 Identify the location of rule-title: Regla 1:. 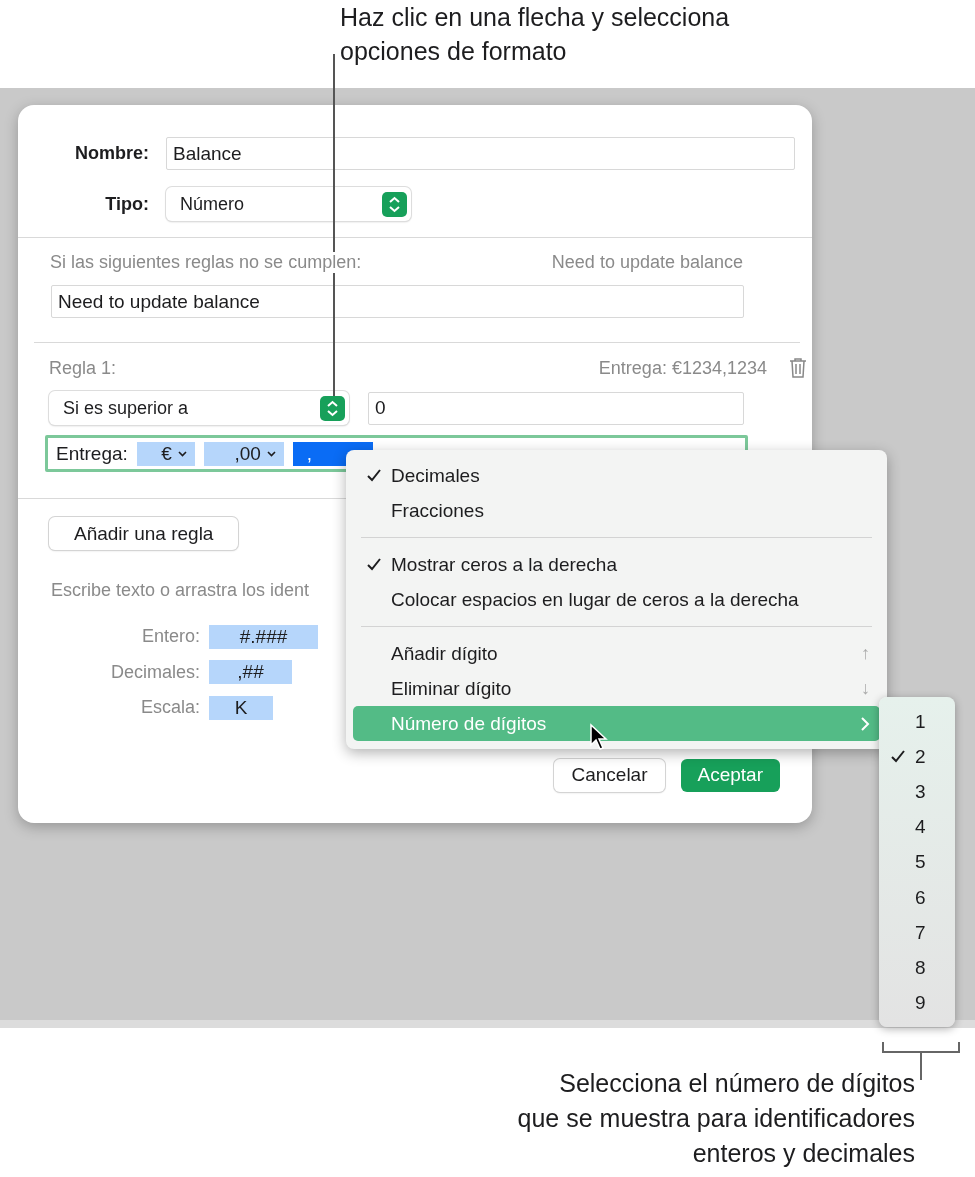
(83, 368).